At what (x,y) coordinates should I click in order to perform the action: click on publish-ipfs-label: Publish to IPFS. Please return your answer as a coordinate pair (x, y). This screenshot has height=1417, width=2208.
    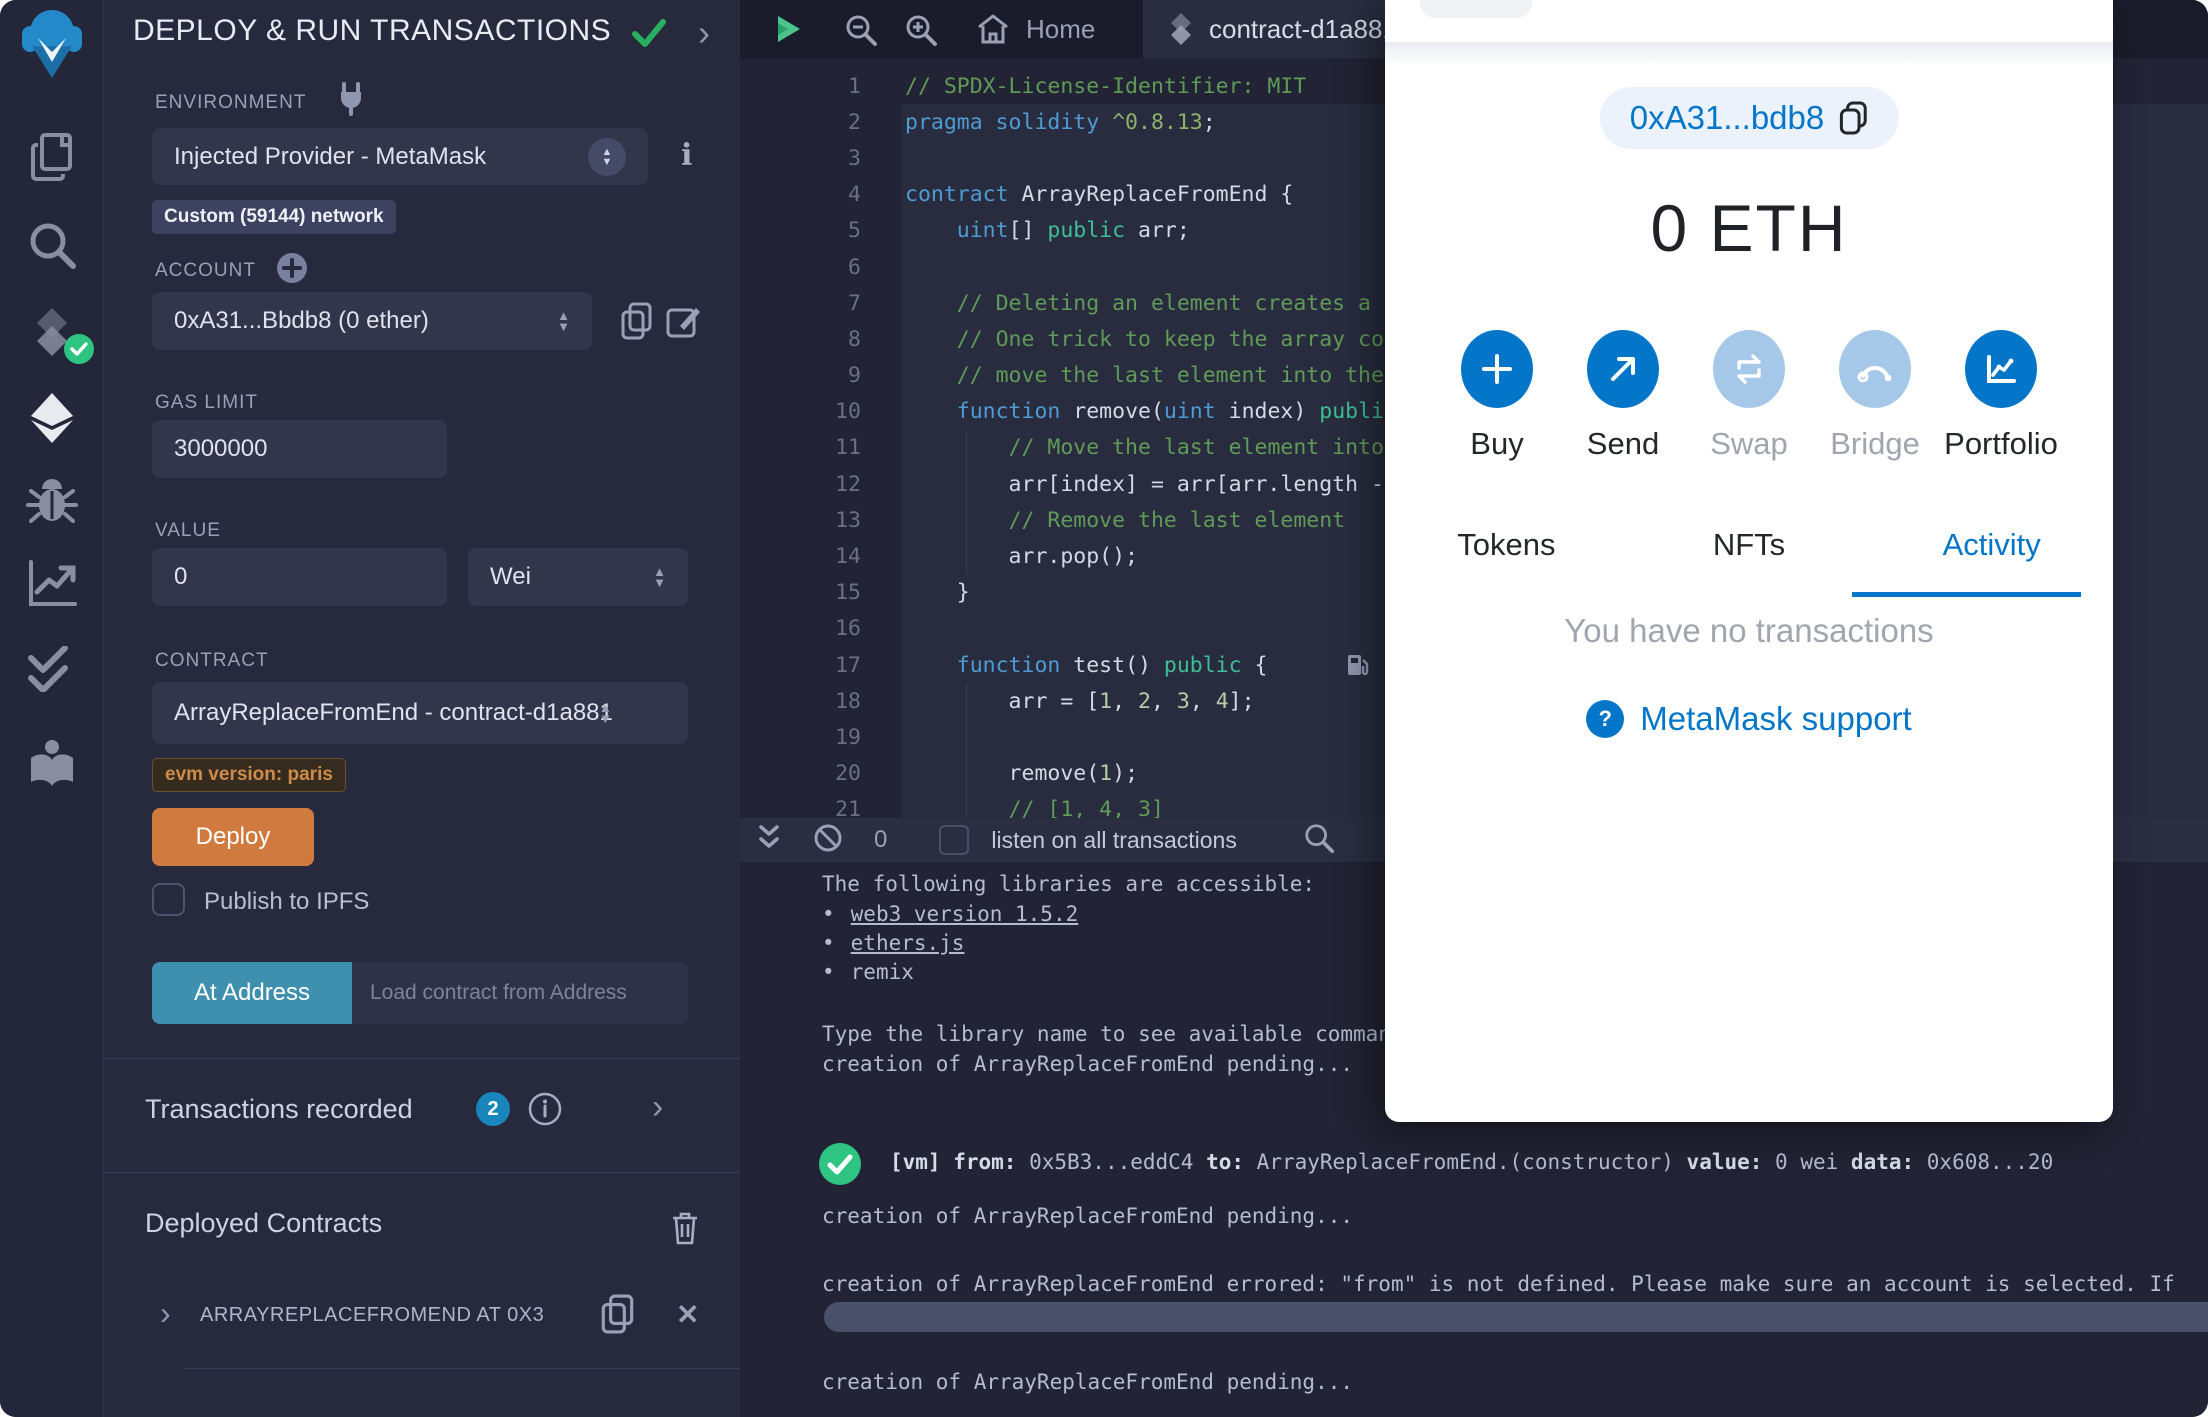
    Looking at the image, I should click on (287, 901).